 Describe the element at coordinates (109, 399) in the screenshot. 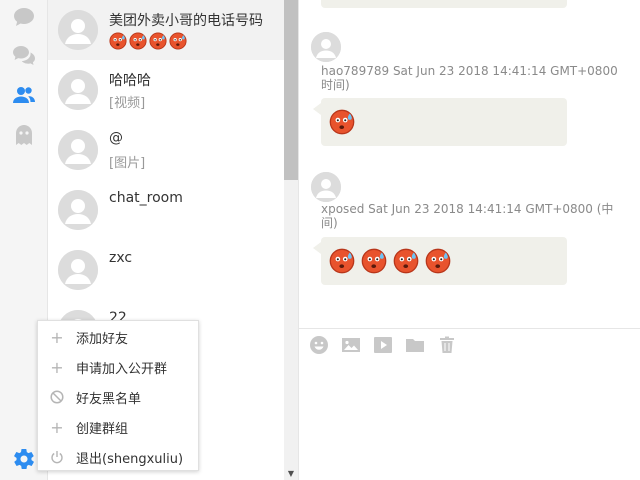

I see `menu-item-label: 好友黑名单` at that location.